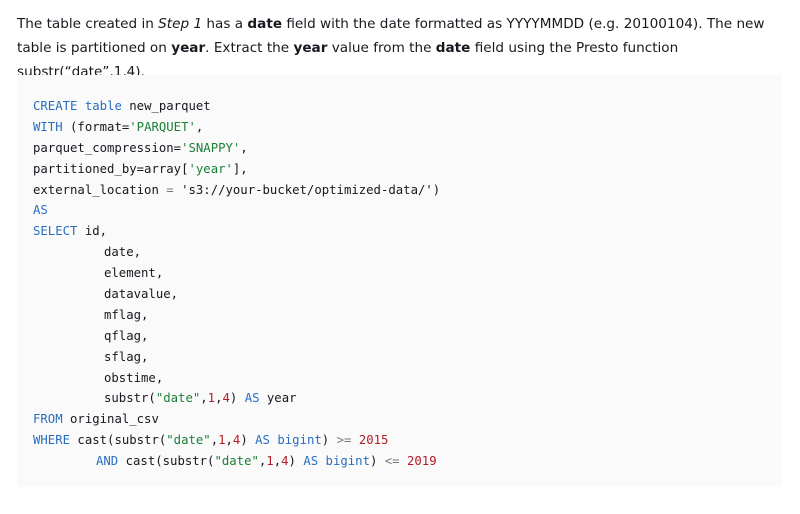  I want to click on column-qflag: qflag,, so click(126, 335).